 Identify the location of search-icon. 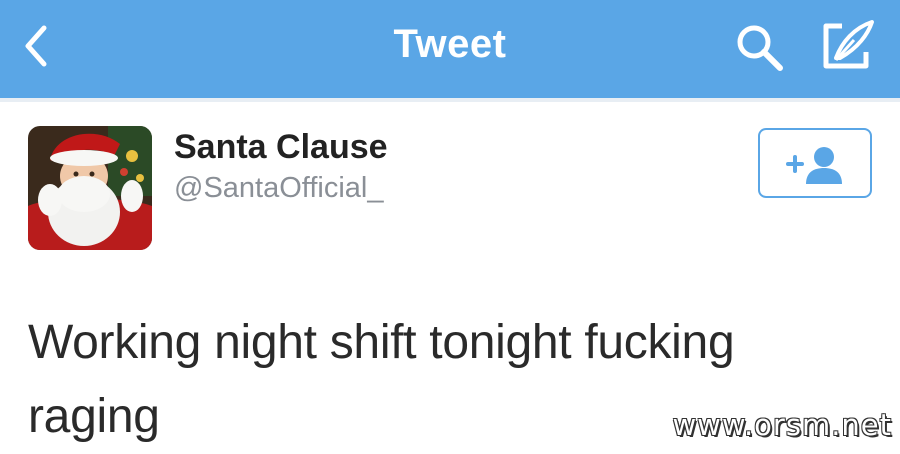
(760, 48).